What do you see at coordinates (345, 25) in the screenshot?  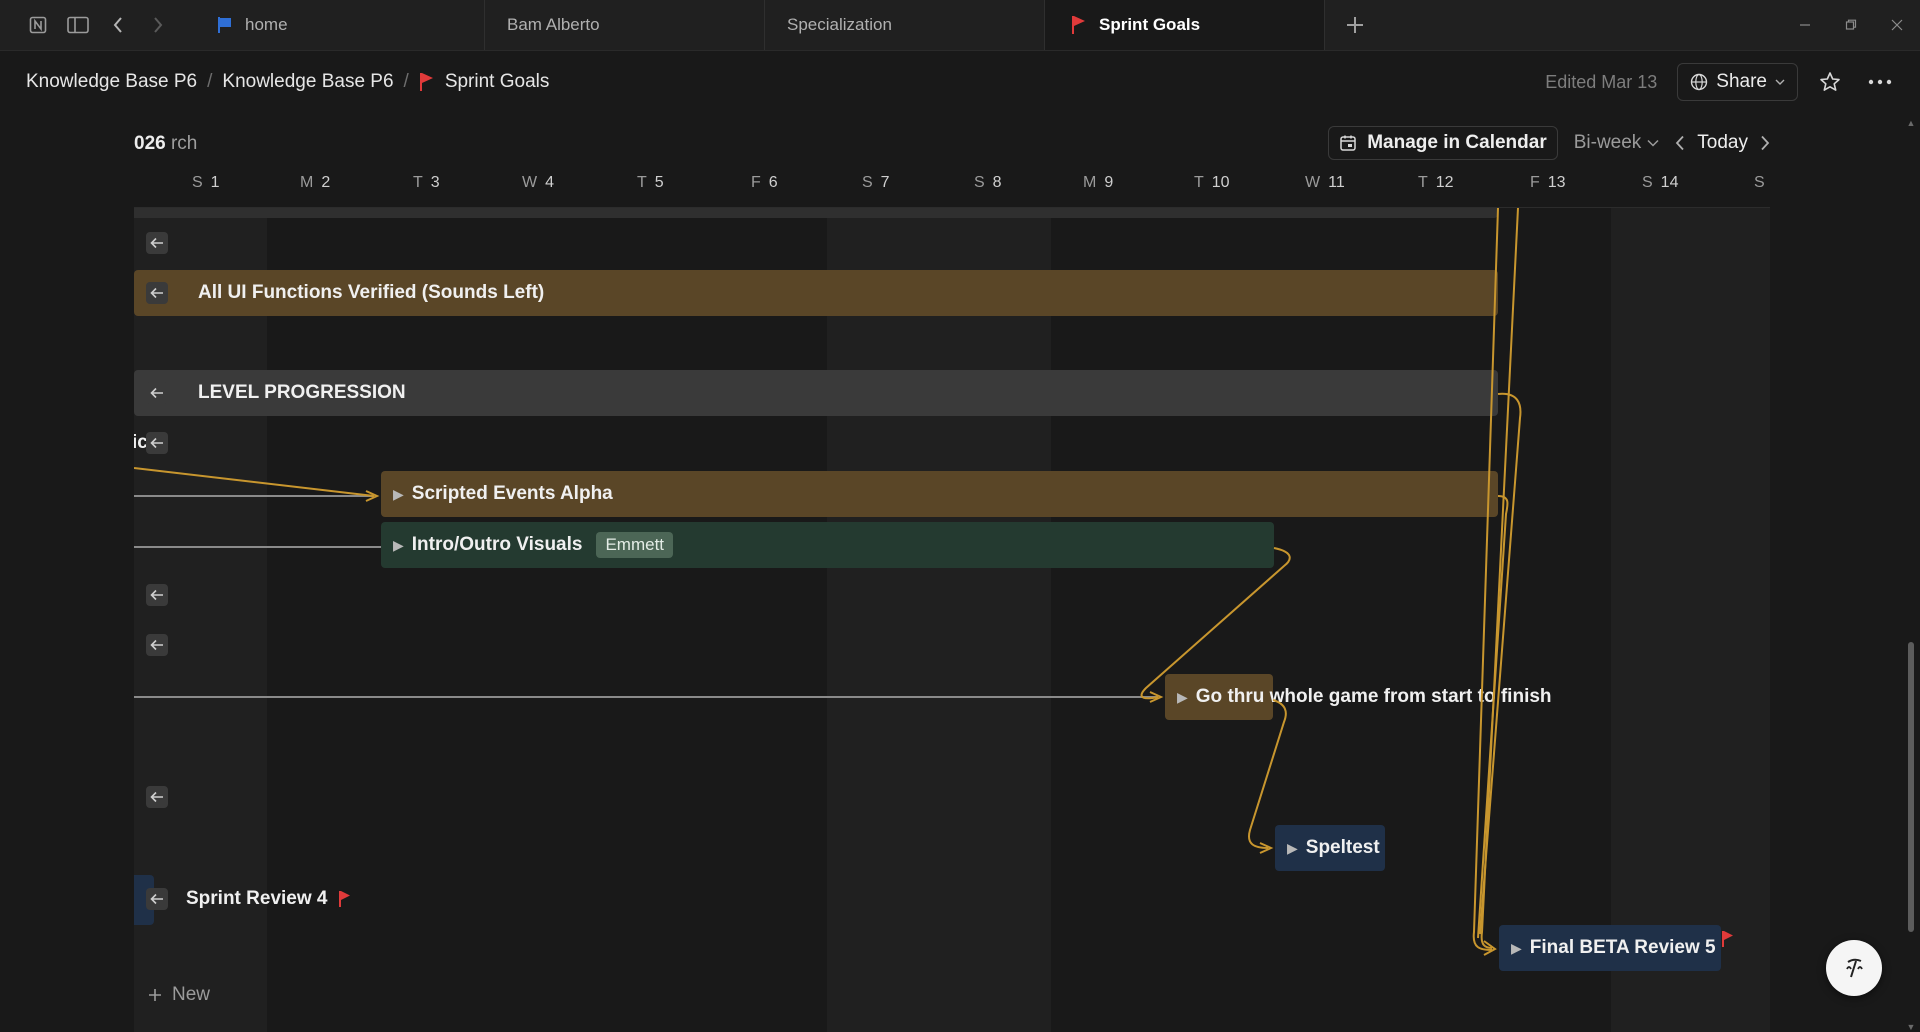 I see `tab-home: home` at bounding box center [345, 25].